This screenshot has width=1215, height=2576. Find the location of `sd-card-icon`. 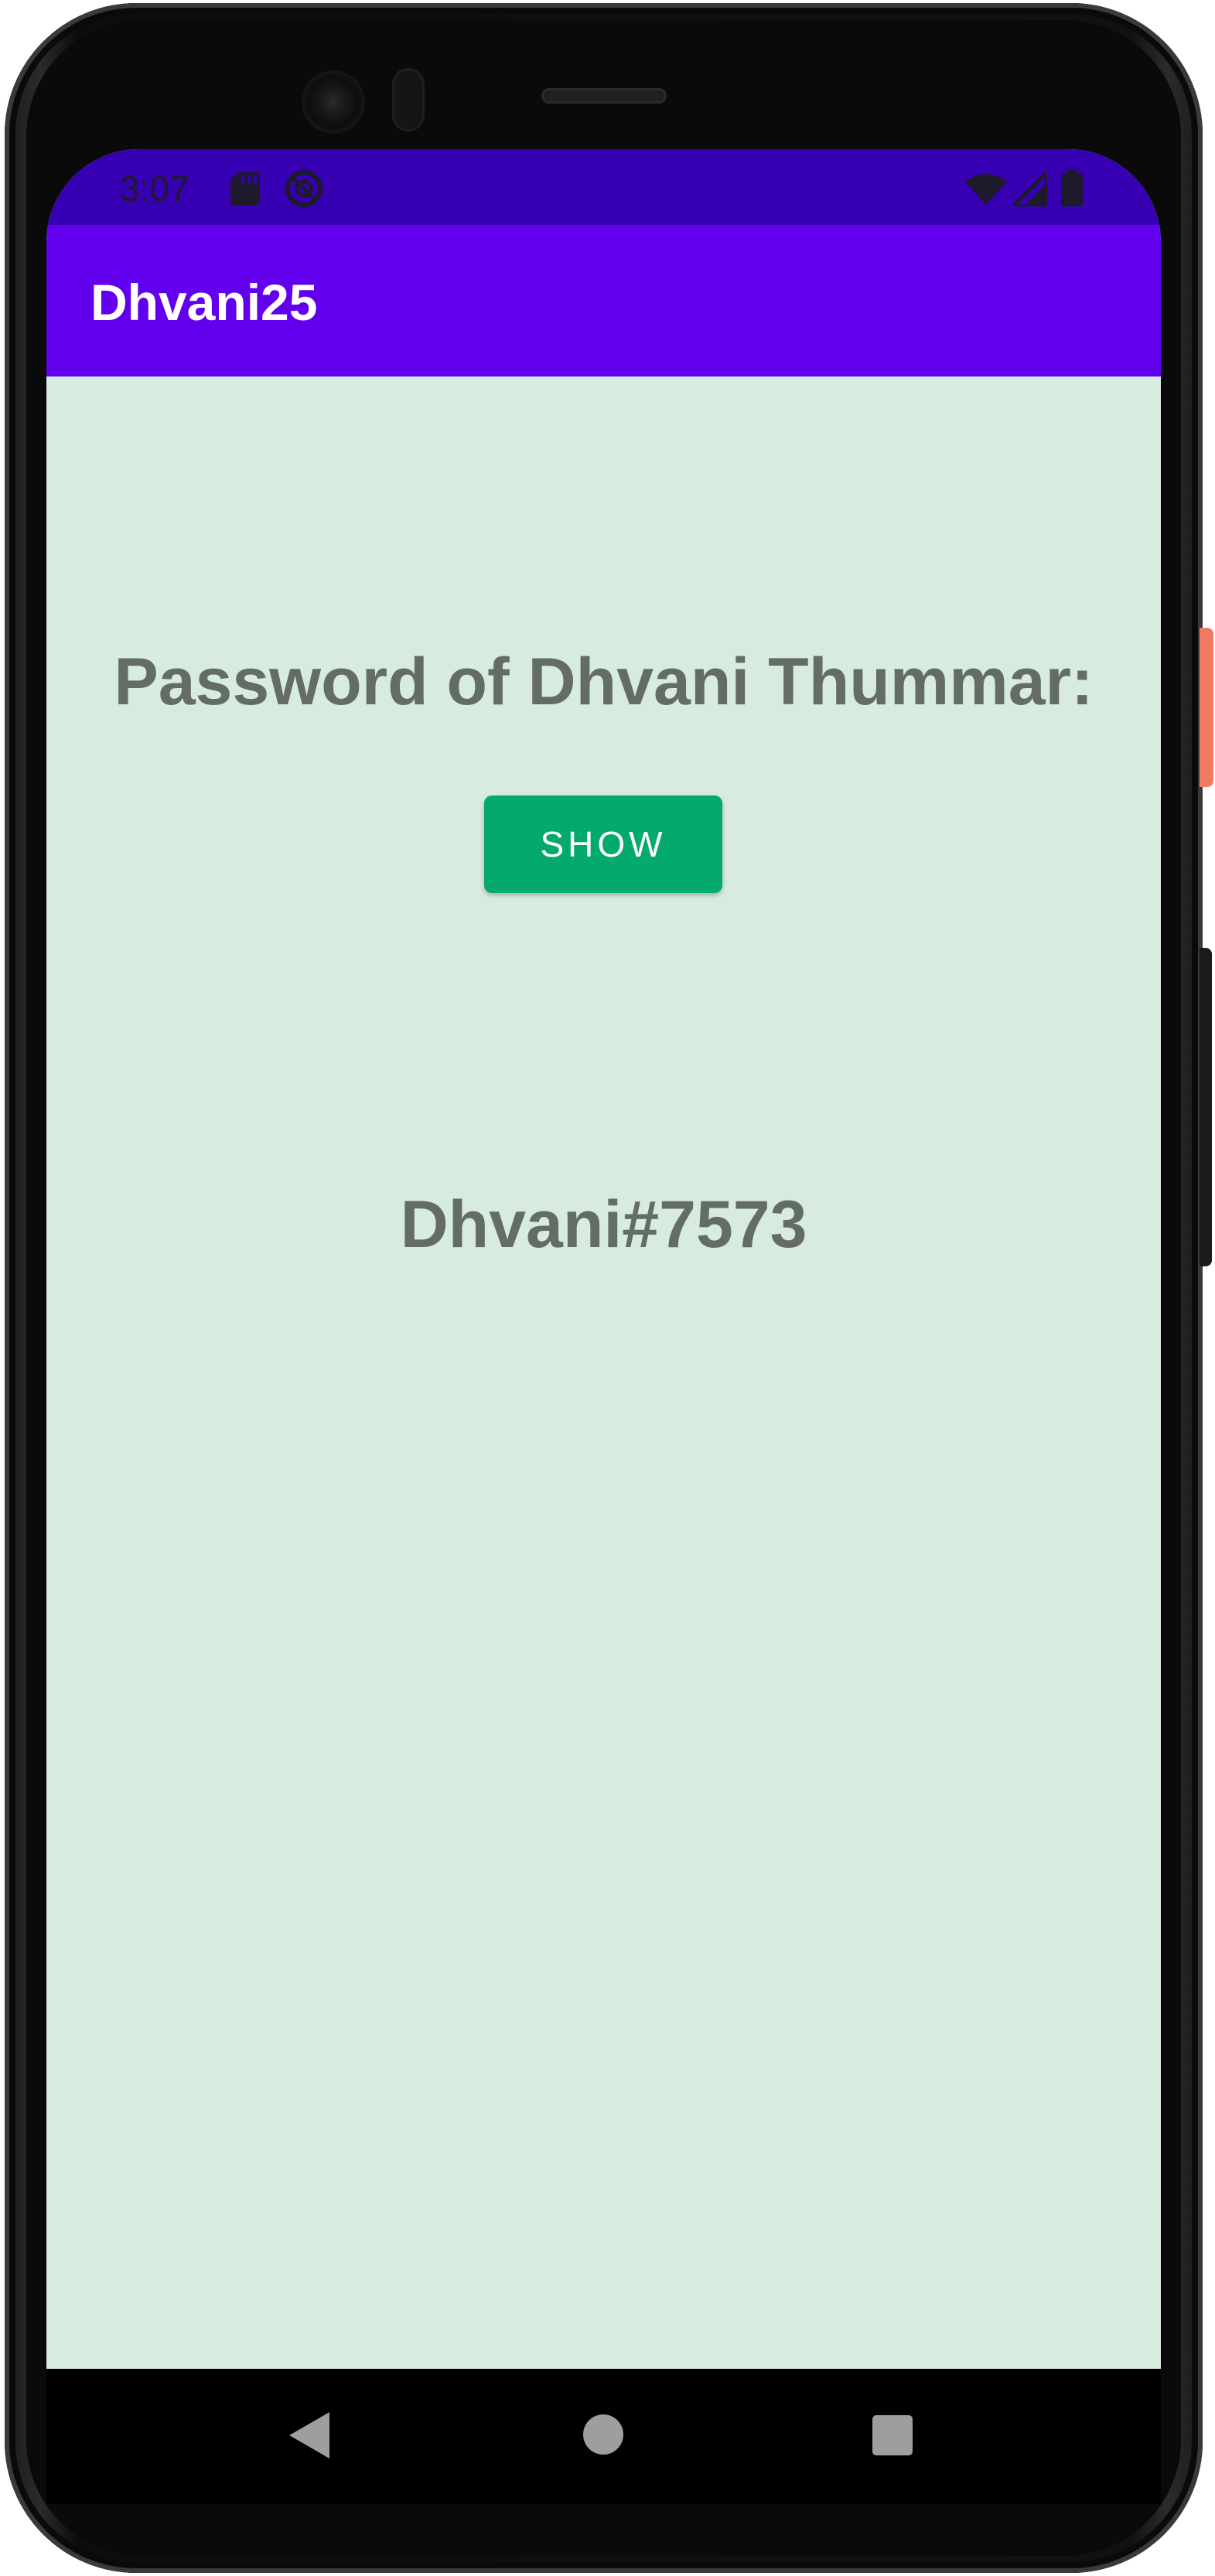

sd-card-icon is located at coordinates (245, 188).